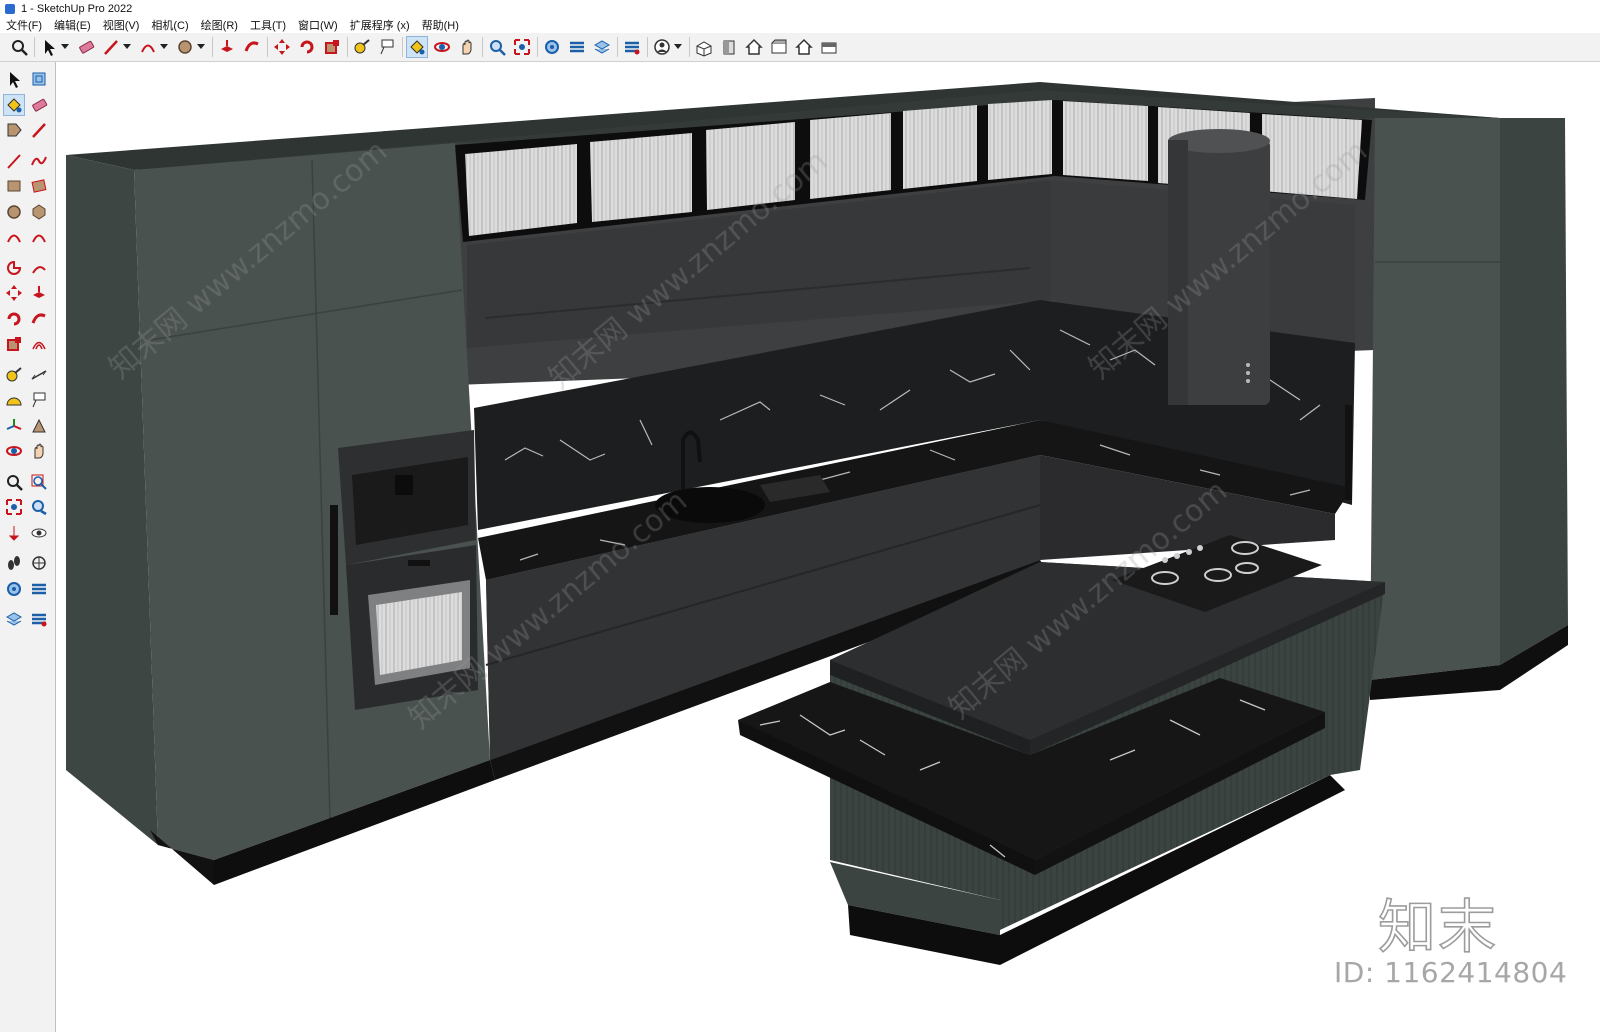 The width and height of the screenshot is (1600, 1032). I want to click on iso-view-icon, so click(704, 47).